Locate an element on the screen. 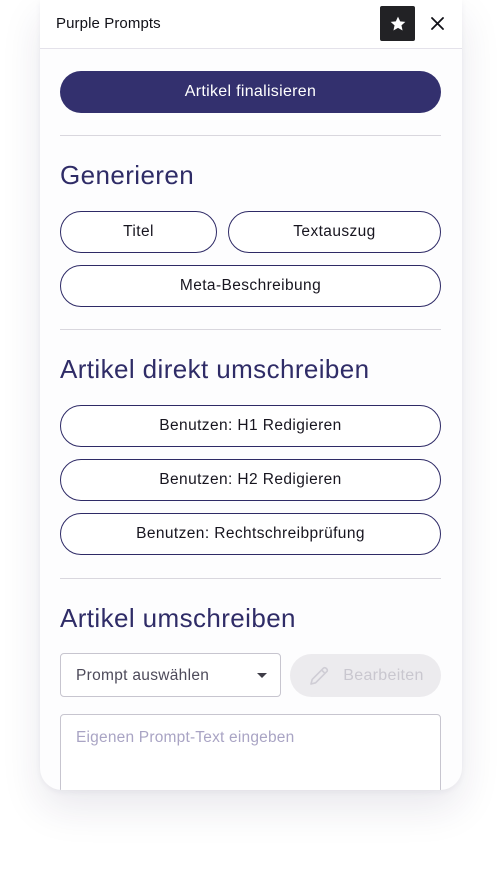  use-h2-redigieren-button: Benutzen: H2 Redigieren is located at coordinates (250, 480).